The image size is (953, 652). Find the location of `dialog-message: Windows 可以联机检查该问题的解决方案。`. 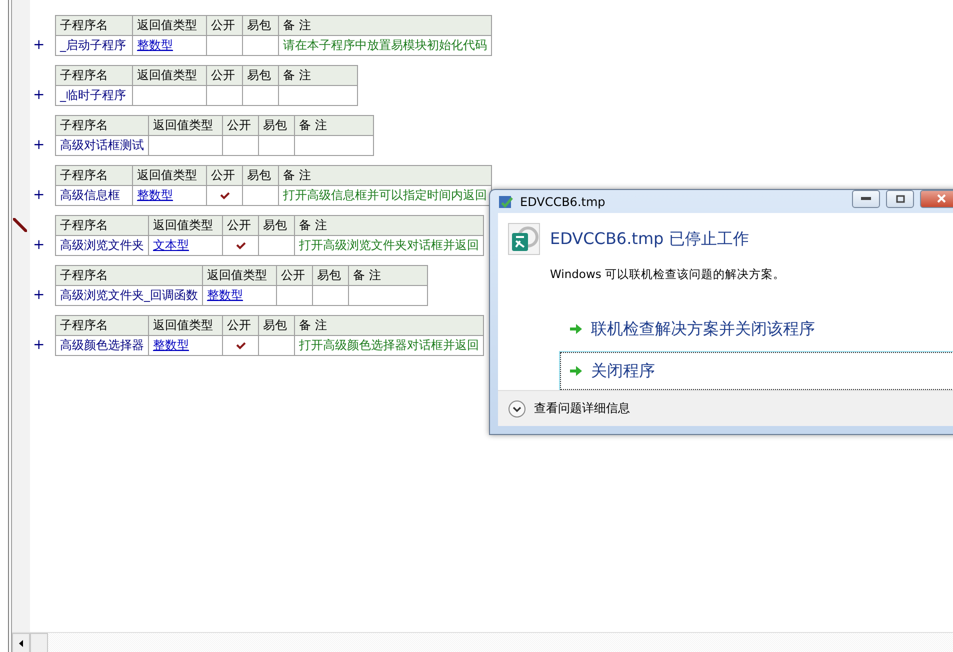

dialog-message: Windows 可以联机检查该问题的解决方案。 is located at coordinates (668, 274).